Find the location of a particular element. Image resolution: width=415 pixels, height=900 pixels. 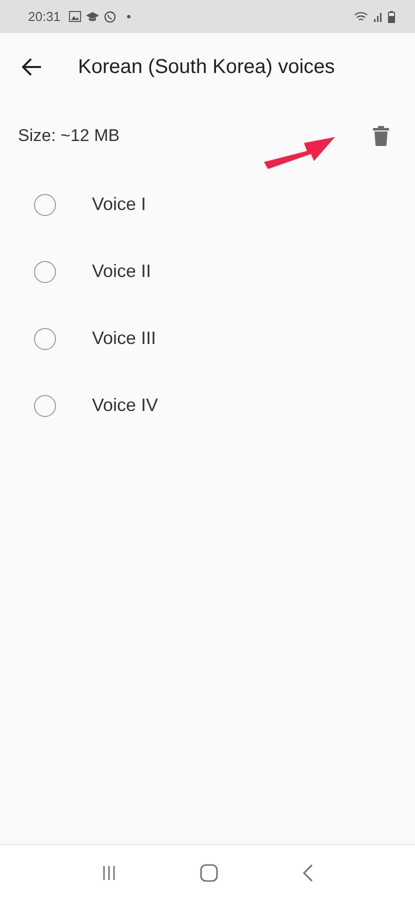

home-icon is located at coordinates (209, 872).